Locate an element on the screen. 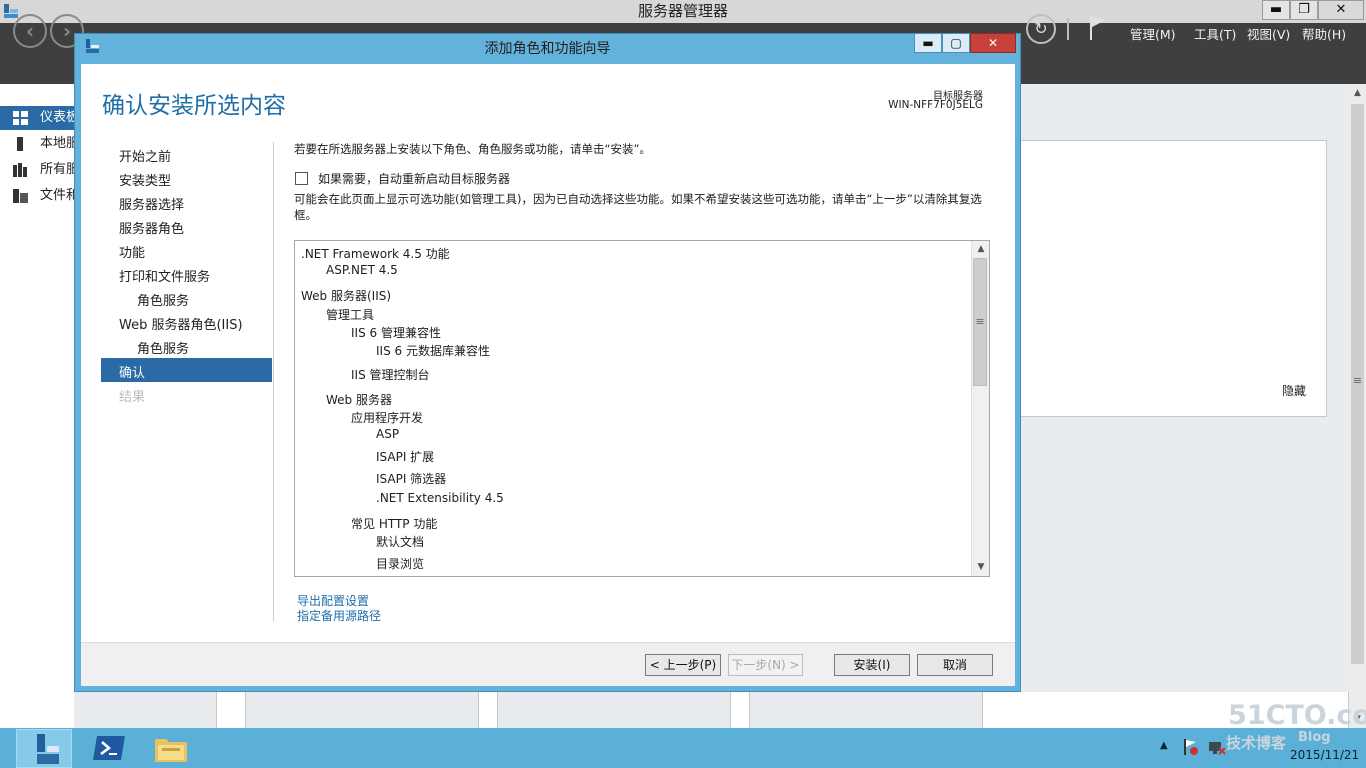 This screenshot has width=1366, height=768. server-manager-icon is located at coordinates (48, 749).